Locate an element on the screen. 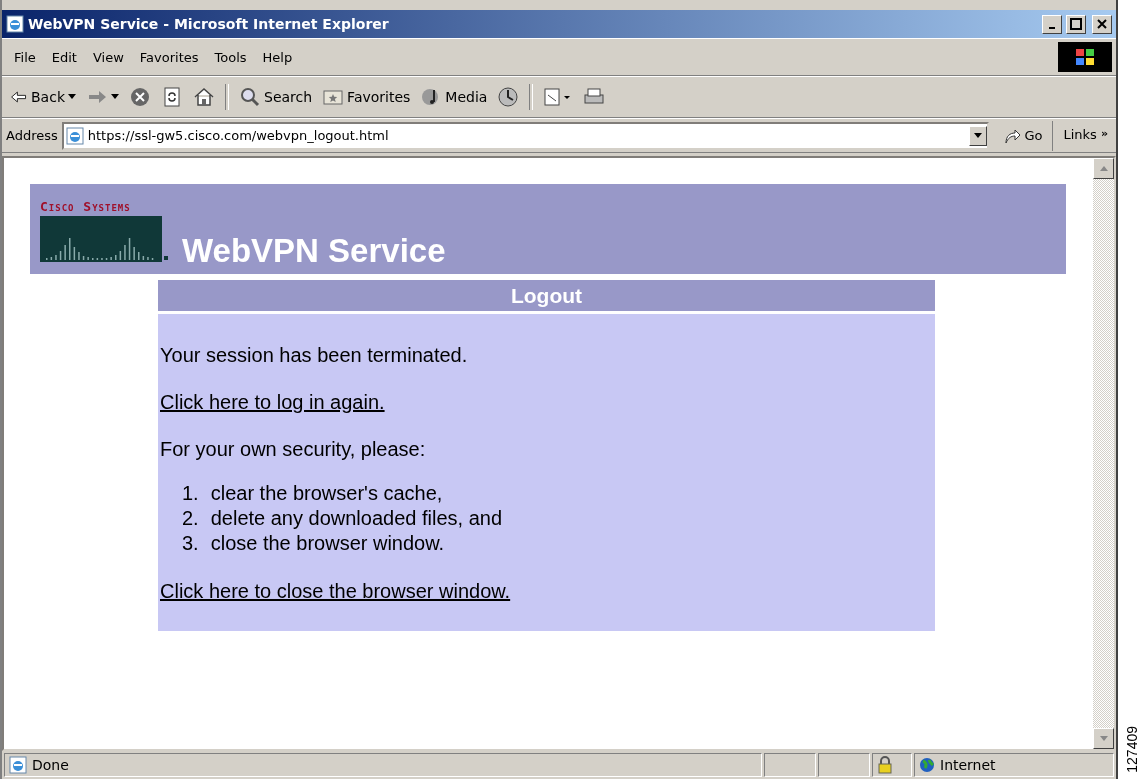  search-icon is located at coordinates (250, 97).